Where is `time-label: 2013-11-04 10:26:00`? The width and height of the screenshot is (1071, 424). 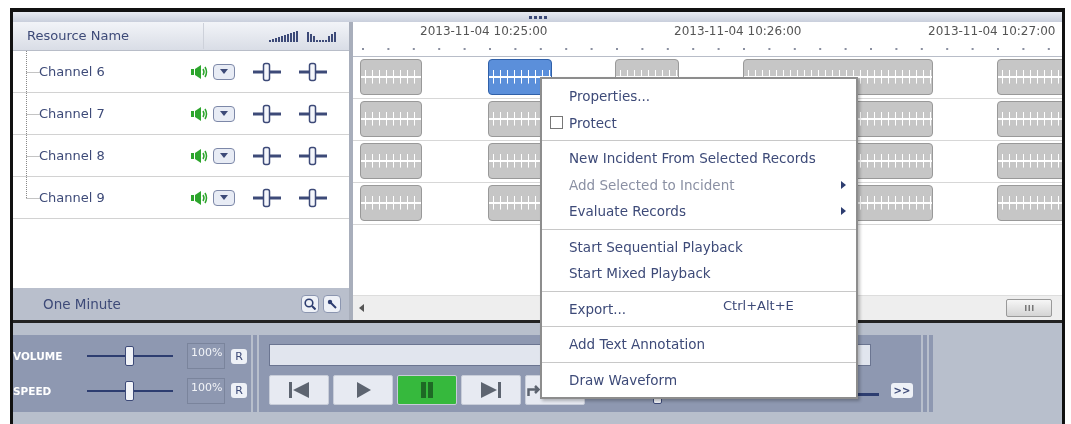 time-label: 2013-11-04 10:26:00 is located at coordinates (738, 31).